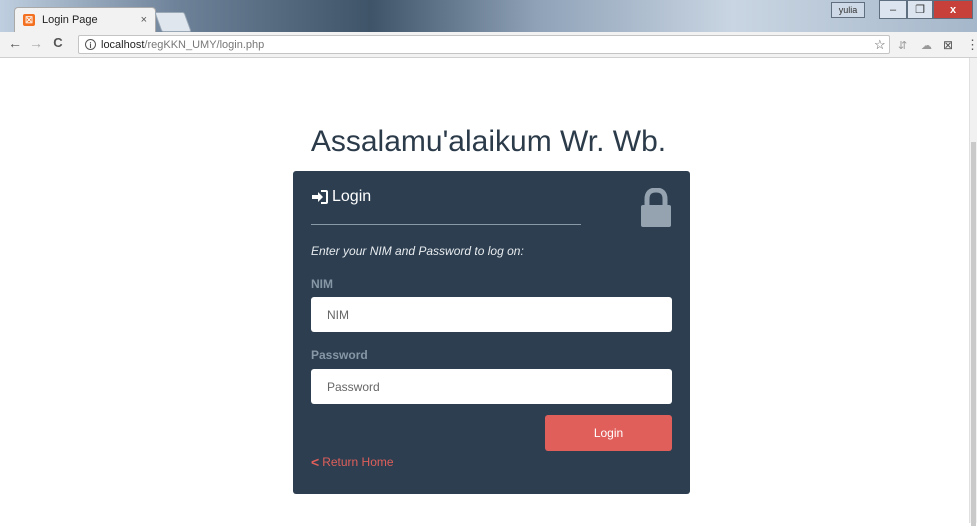 The image size is (977, 526). I want to click on screenshot-extension-icon: ⊠, so click(948, 45).